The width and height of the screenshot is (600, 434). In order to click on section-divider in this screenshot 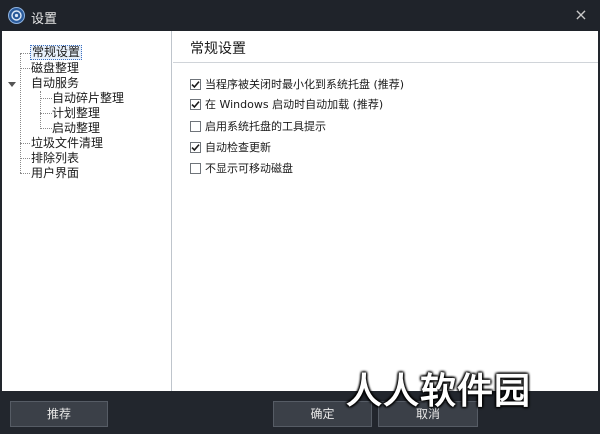, I will do `click(385, 62)`.